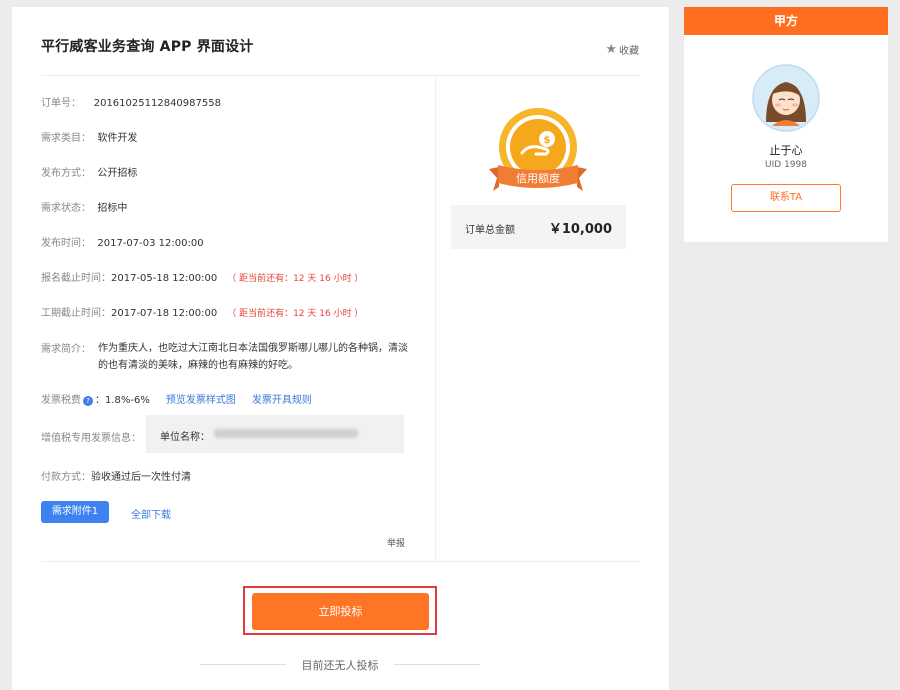 The image size is (900, 690). Describe the element at coordinates (117, 173) in the screenshot. I see `publish-method-value: 公开招标` at that location.